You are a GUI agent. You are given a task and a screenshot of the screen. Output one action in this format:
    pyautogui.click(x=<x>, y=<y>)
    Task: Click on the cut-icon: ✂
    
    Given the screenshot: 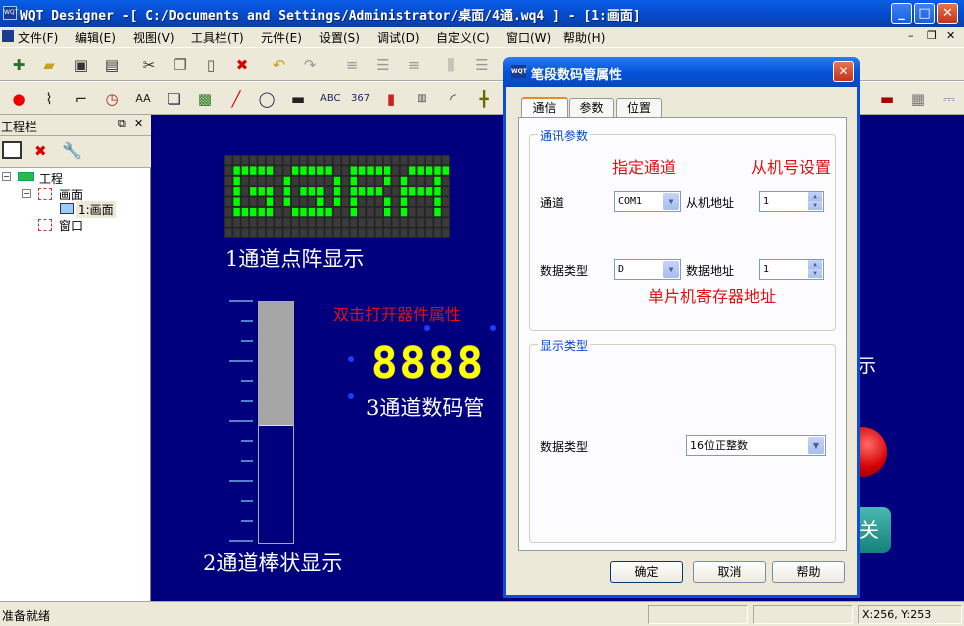 What is the action you would take?
    pyautogui.click(x=149, y=65)
    